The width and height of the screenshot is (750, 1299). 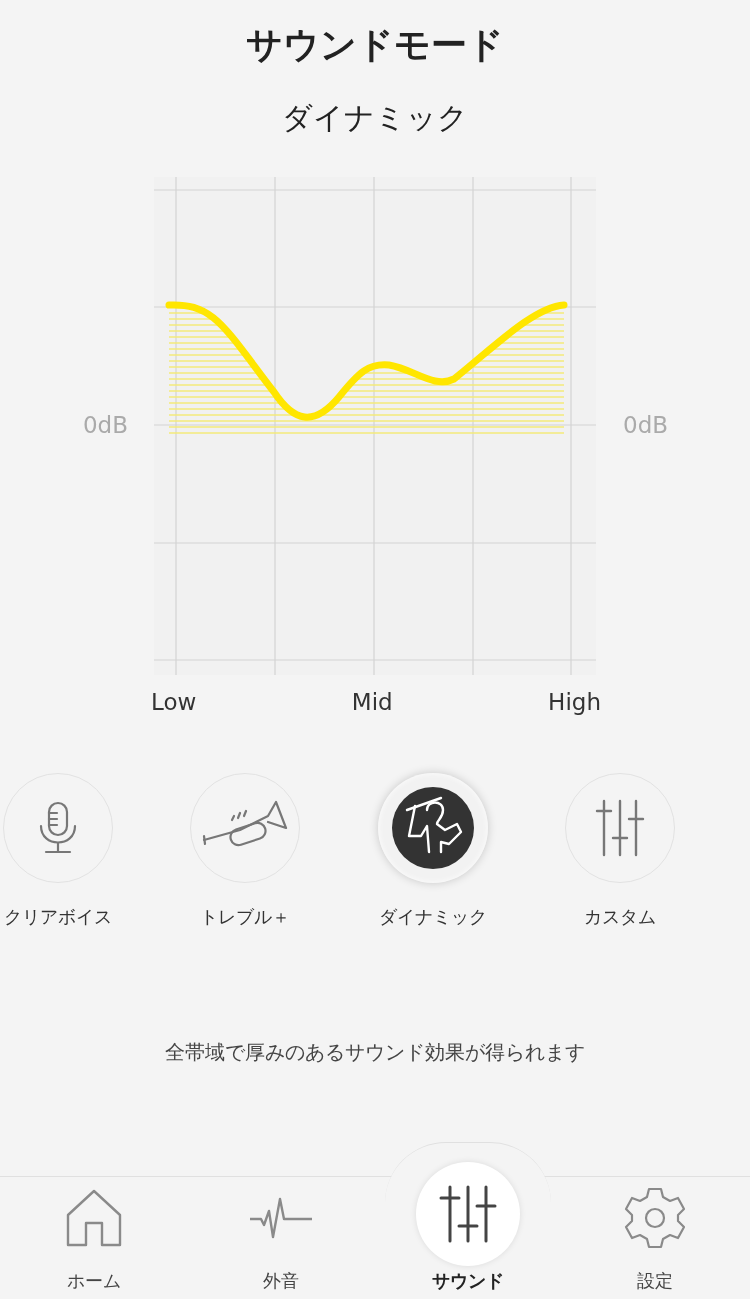 I want to click on sound-mode-label: カスタム, so click(x=620, y=917).